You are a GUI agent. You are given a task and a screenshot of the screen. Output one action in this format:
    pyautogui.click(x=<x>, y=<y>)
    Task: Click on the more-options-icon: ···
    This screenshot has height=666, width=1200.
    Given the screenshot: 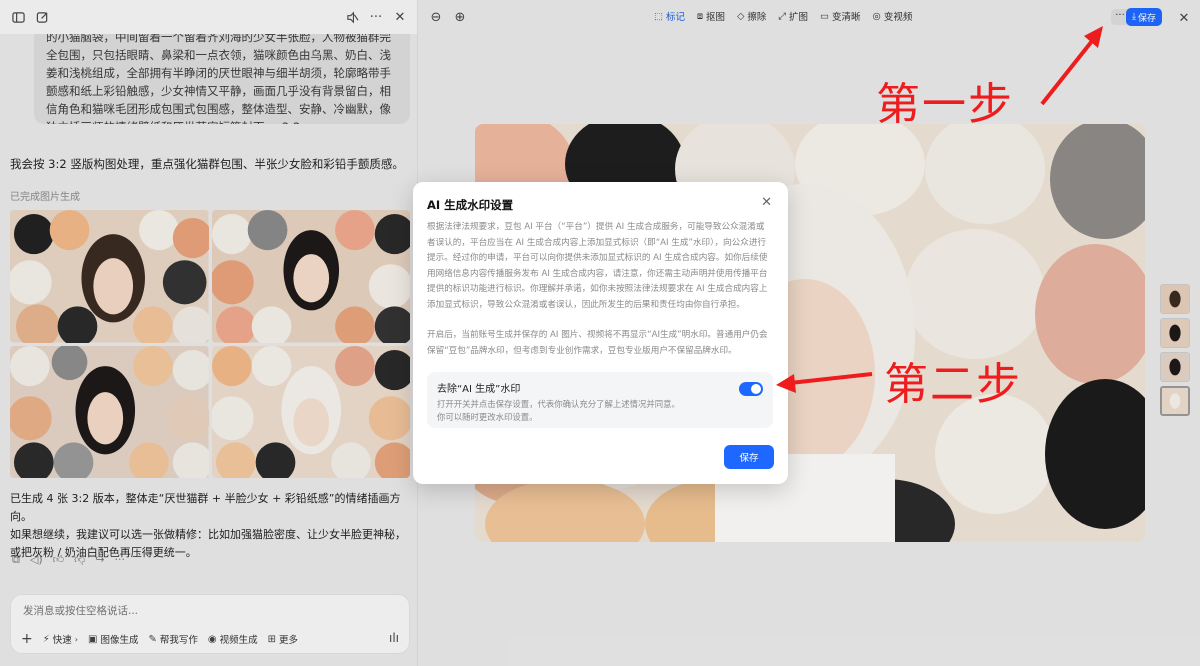 What is the action you would take?
    pyautogui.click(x=376, y=17)
    